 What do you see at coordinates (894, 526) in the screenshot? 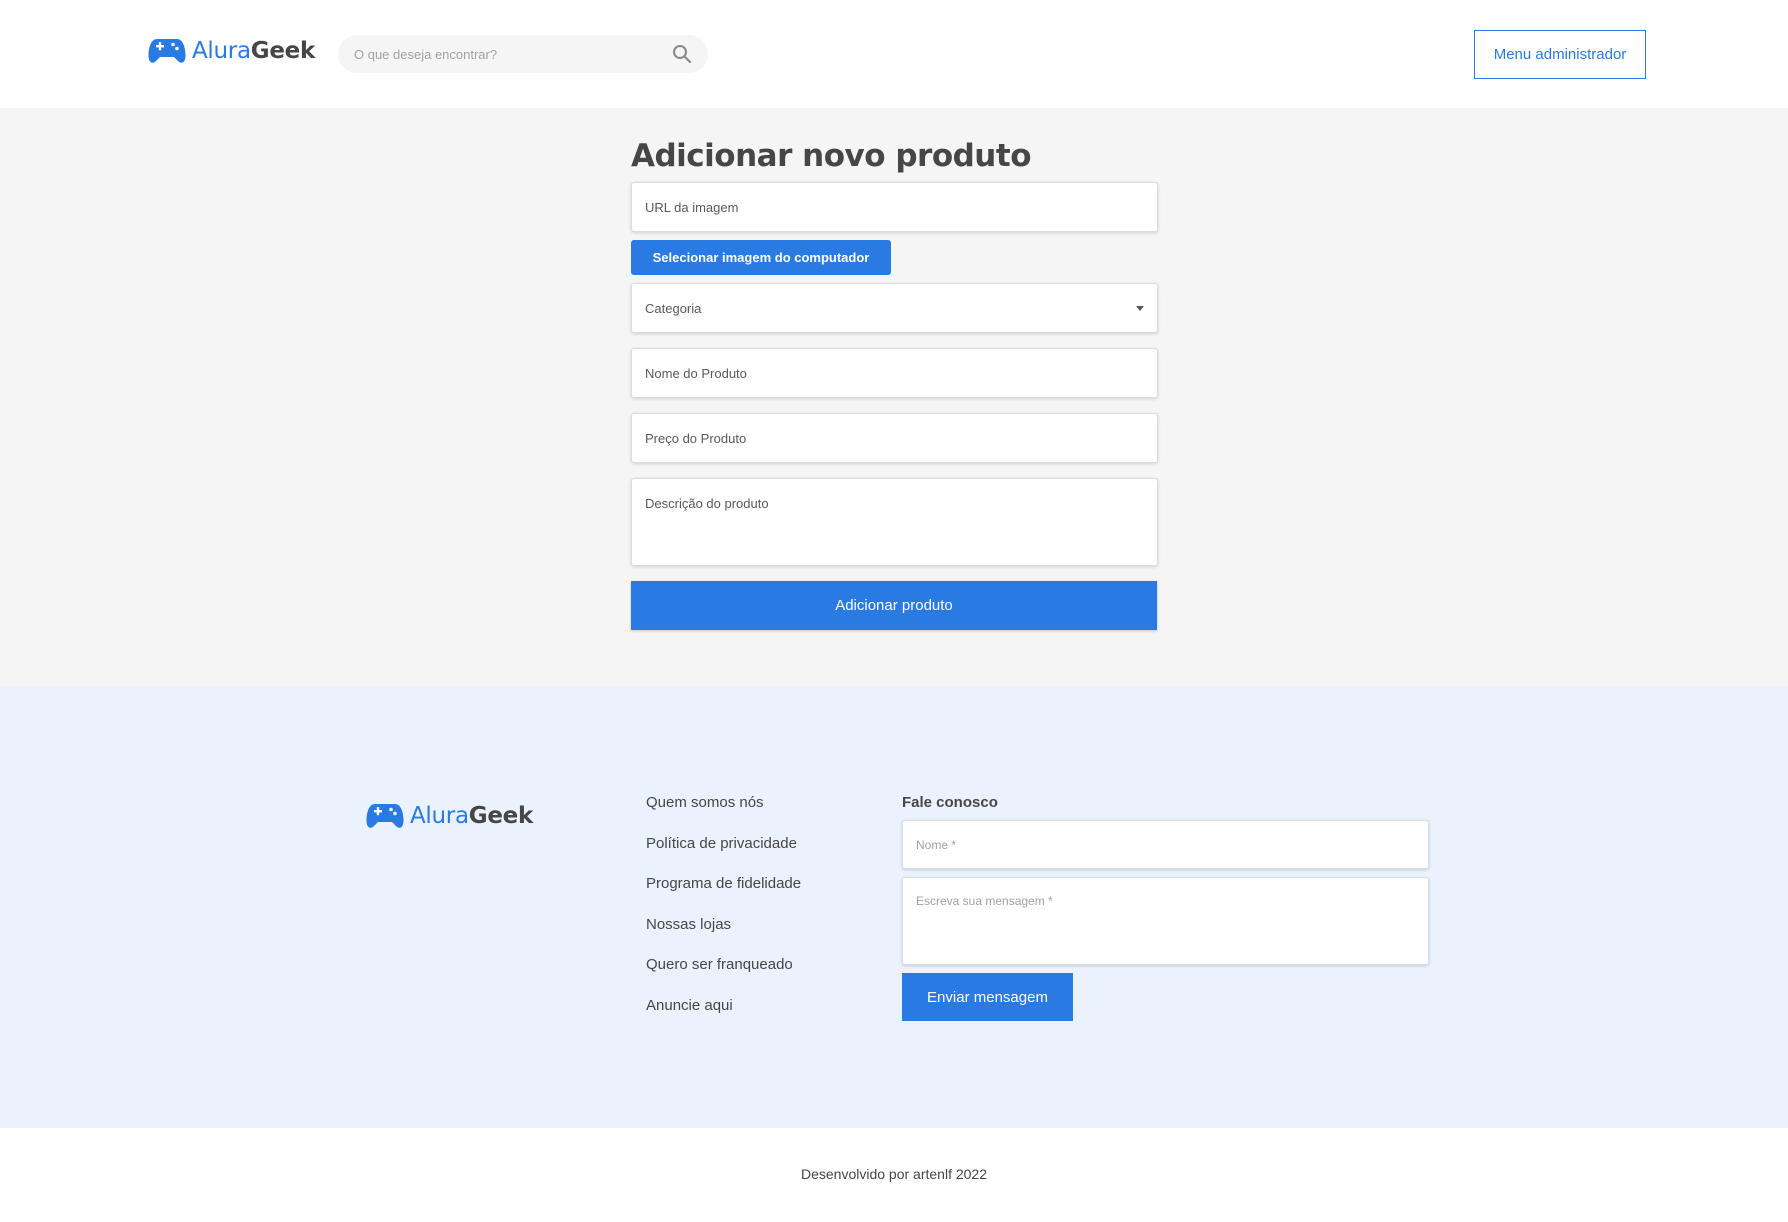
I see `product-description-input` at bounding box center [894, 526].